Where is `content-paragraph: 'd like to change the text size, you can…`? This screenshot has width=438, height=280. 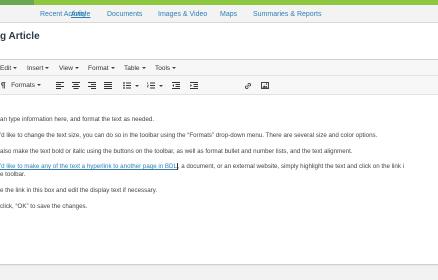 content-paragraph: 'd like to change the text size, you can… is located at coordinates (189, 135).